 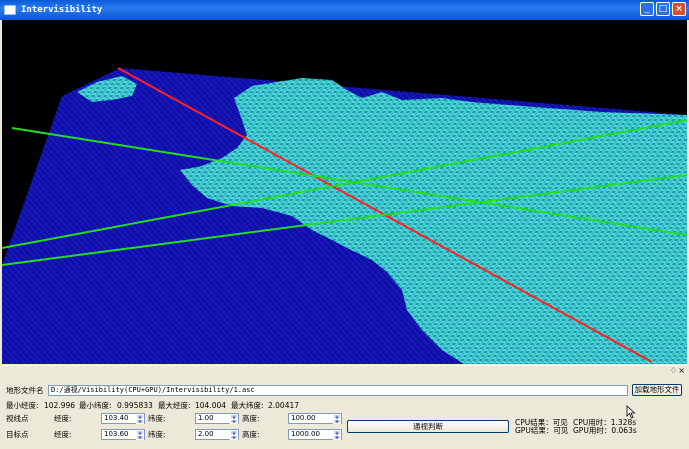 What do you see at coordinates (211, 405) in the screenshot?
I see `max-lon-value: 104.004` at bounding box center [211, 405].